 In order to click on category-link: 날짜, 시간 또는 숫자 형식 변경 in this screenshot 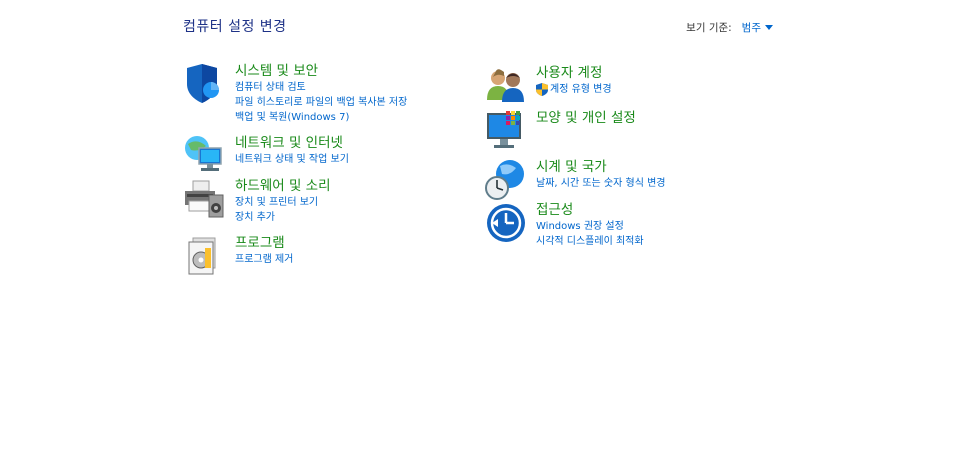, I will do `click(600, 183)`.